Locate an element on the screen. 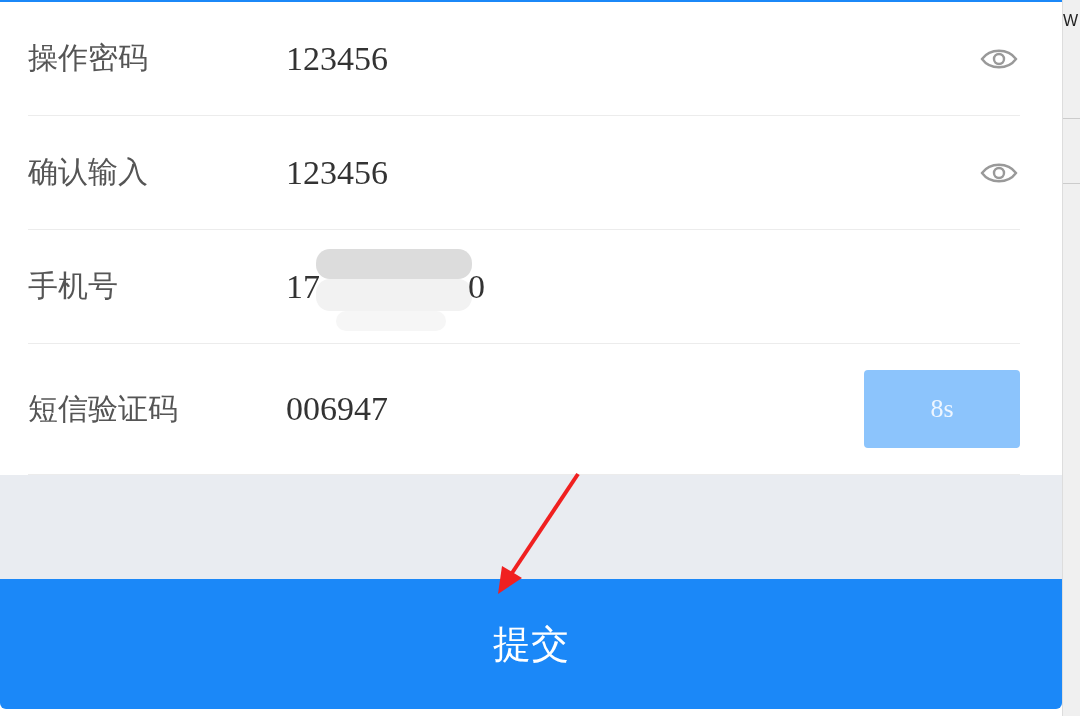 Image resolution: width=1080 pixels, height=716 pixels. field-label: 确认输入 is located at coordinates (88, 172).